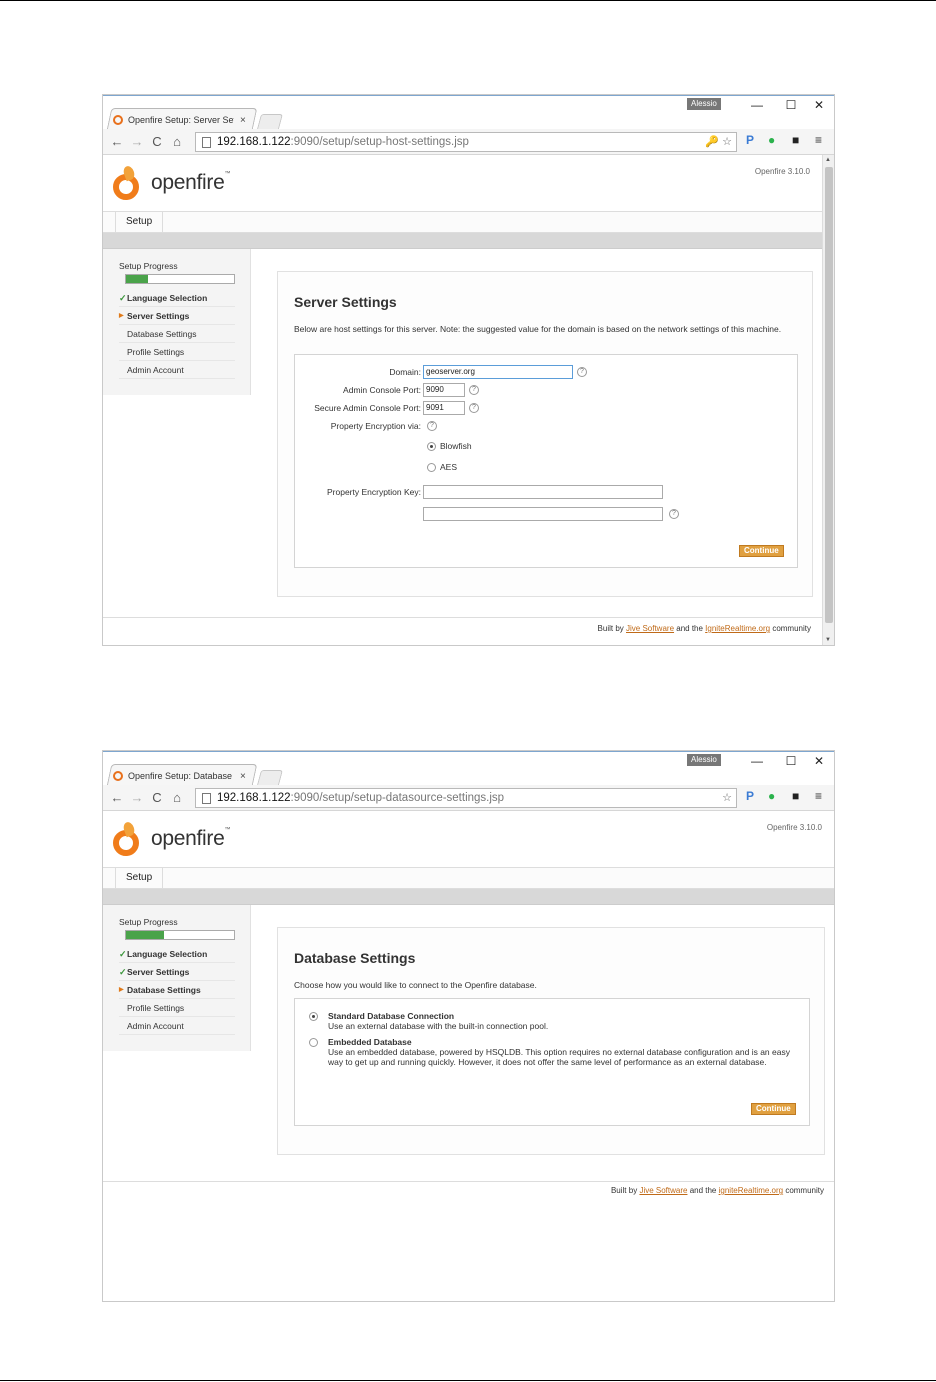 The width and height of the screenshot is (936, 1382). I want to click on bookmark-star-icon: 🔑 ☆, so click(718, 141).